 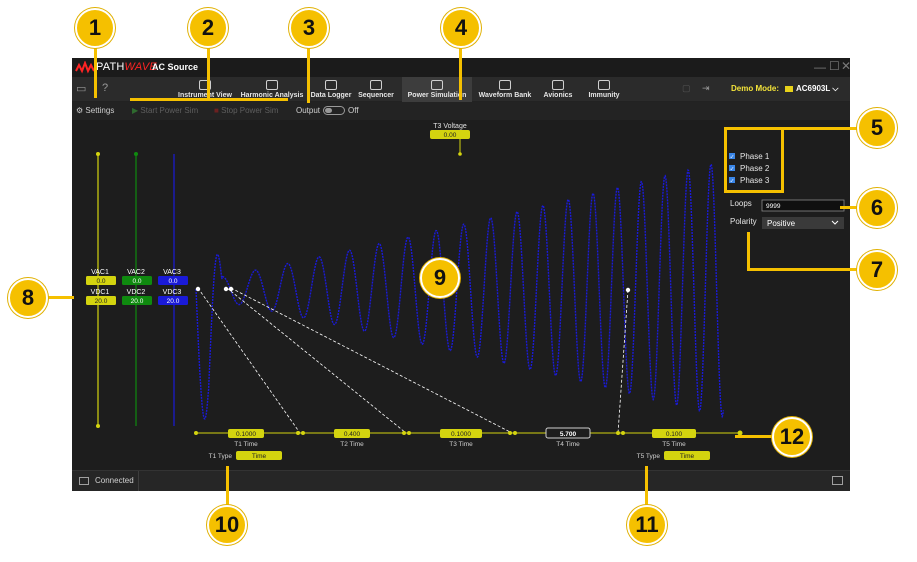 What do you see at coordinates (877, 128) in the screenshot?
I see `callout-5: 5` at bounding box center [877, 128].